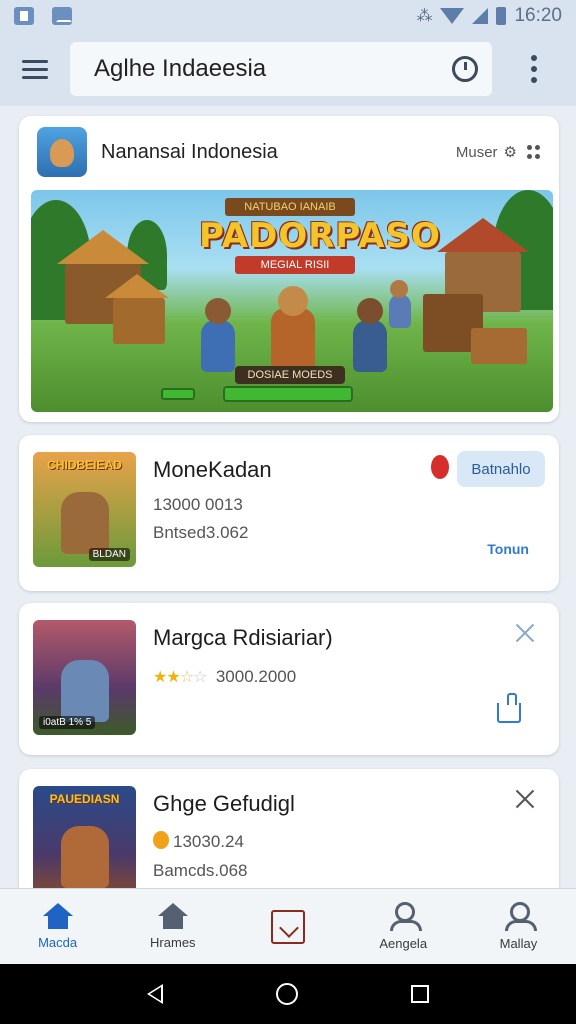 The height and width of the screenshot is (1024, 576). What do you see at coordinates (508, 549) in the screenshot?
I see `corner-link: Tonun` at bounding box center [508, 549].